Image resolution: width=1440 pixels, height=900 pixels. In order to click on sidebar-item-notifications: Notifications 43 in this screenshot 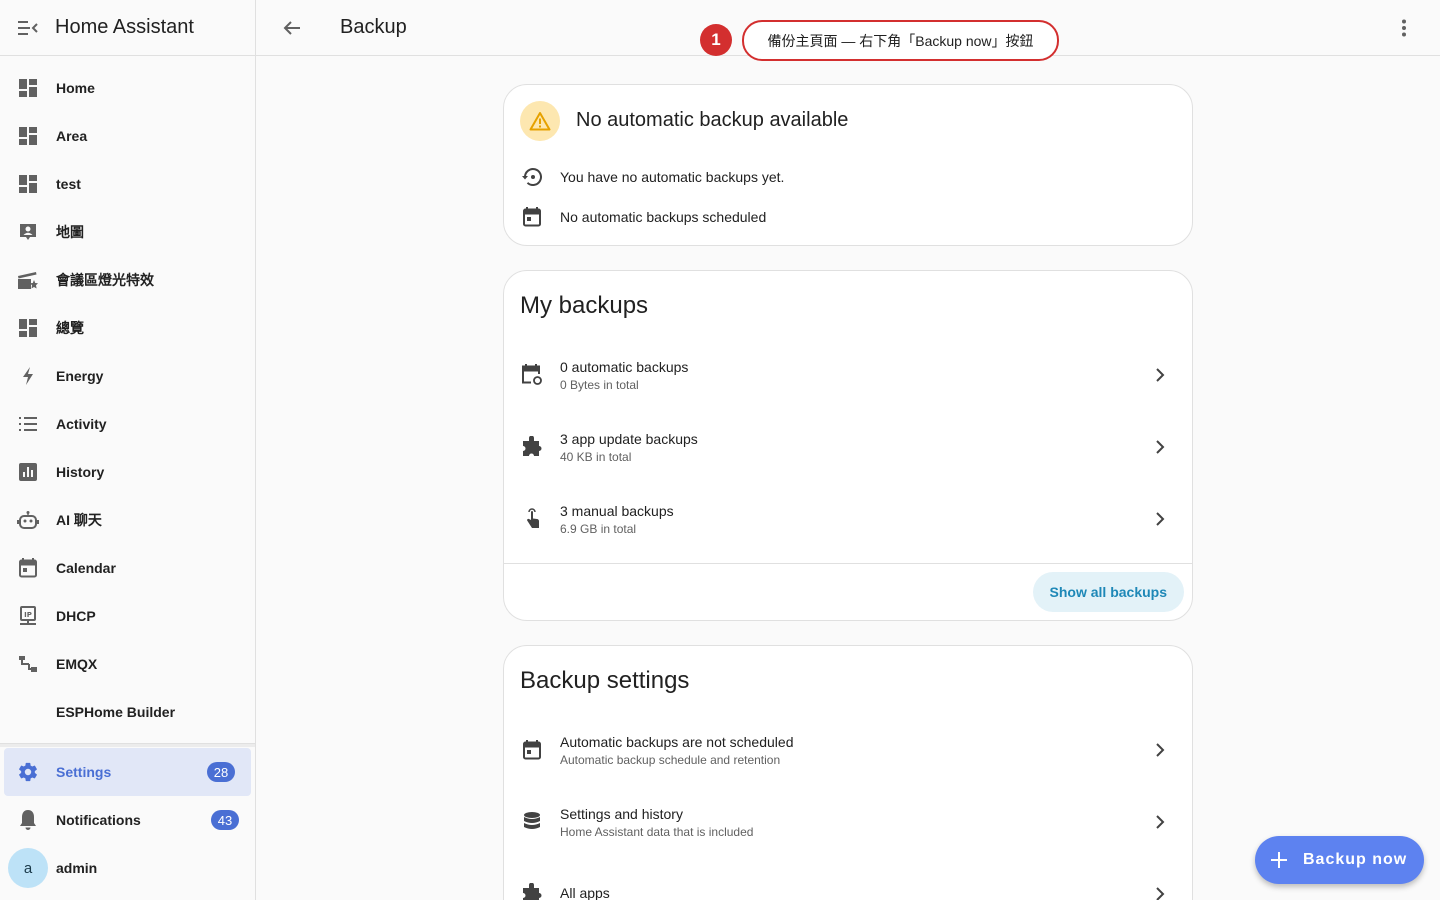, I will do `click(127, 820)`.